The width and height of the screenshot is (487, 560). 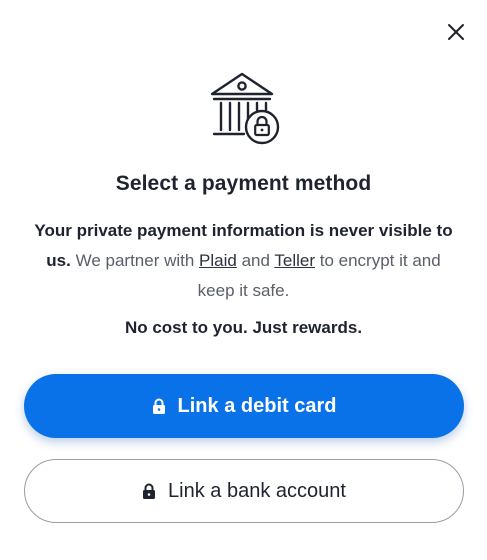 I want to click on description-text: and, so click(x=255, y=260).